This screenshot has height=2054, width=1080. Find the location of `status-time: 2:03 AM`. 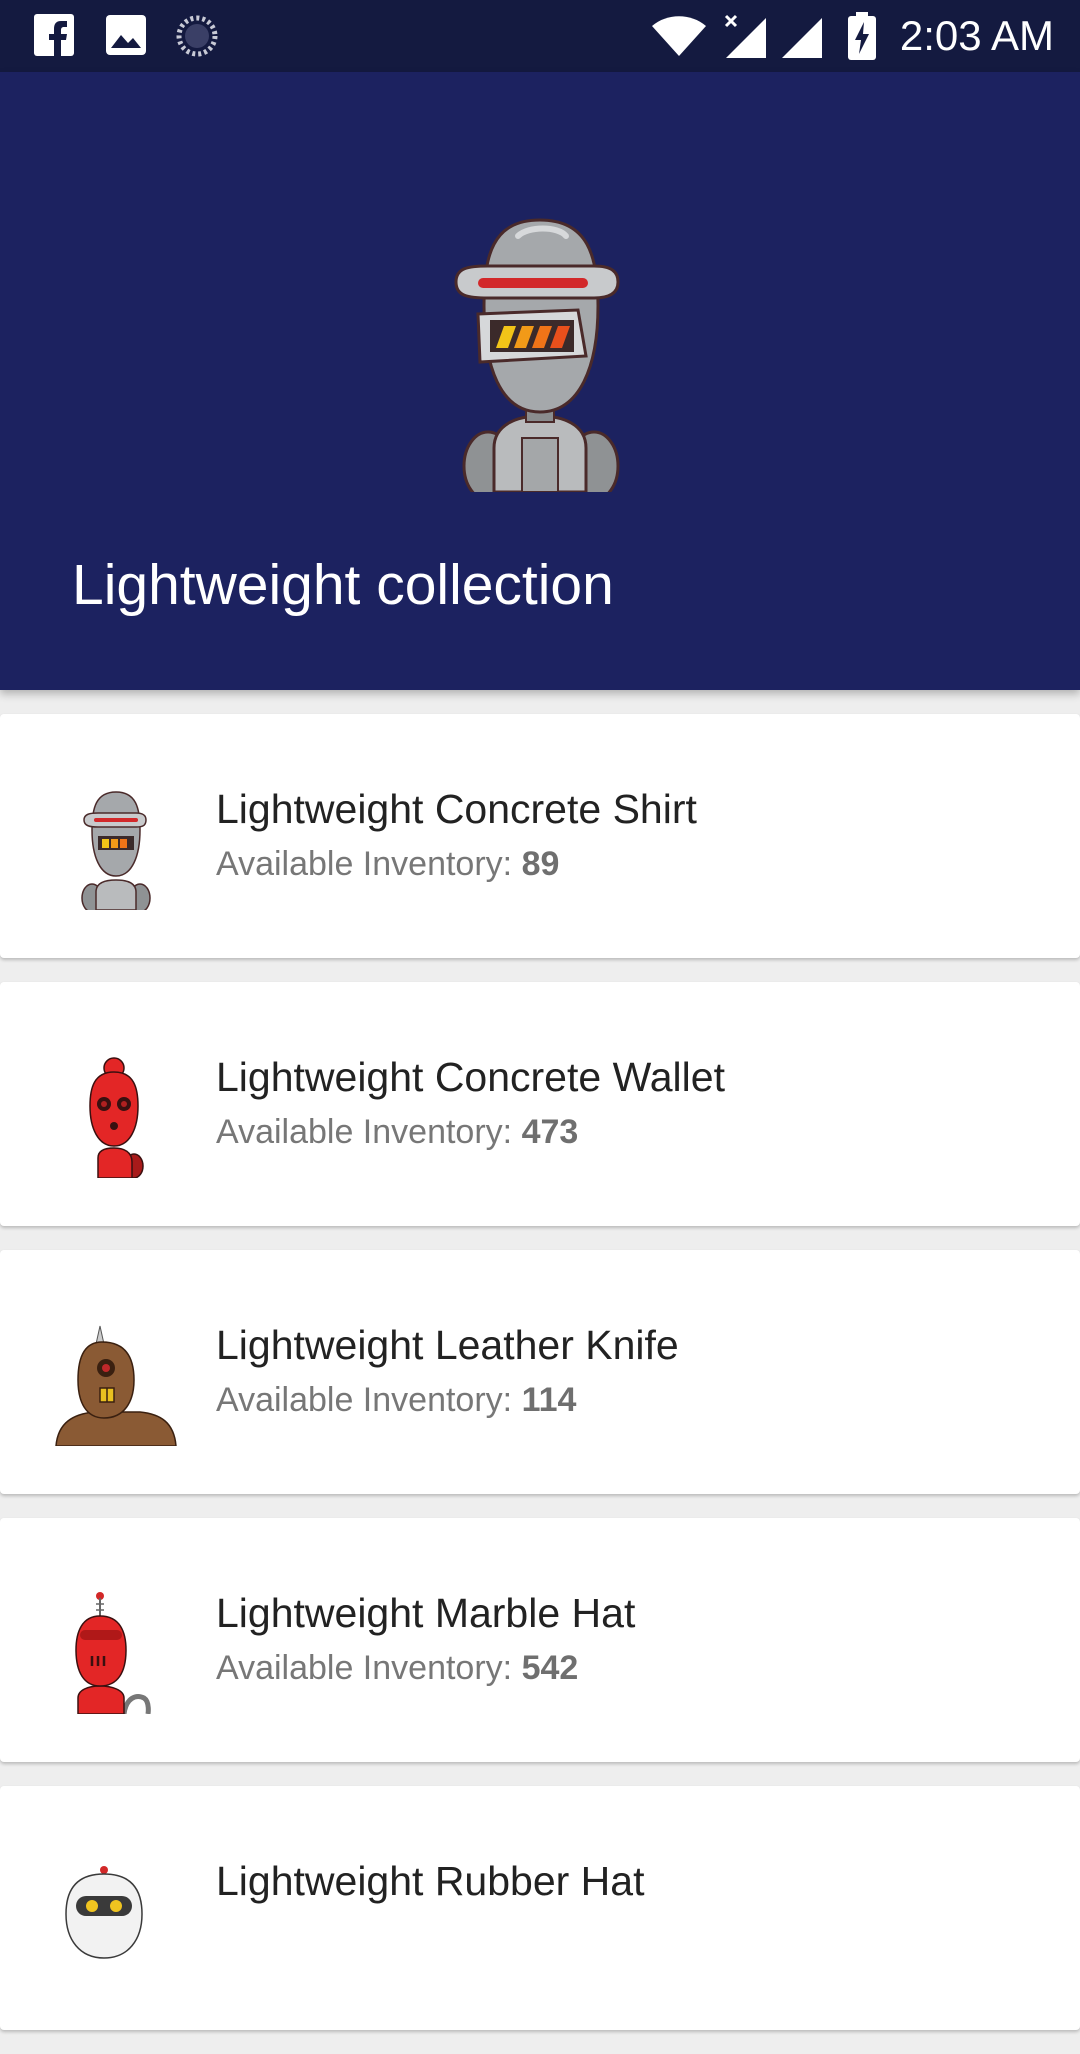

status-time: 2:03 AM is located at coordinates (976, 35).